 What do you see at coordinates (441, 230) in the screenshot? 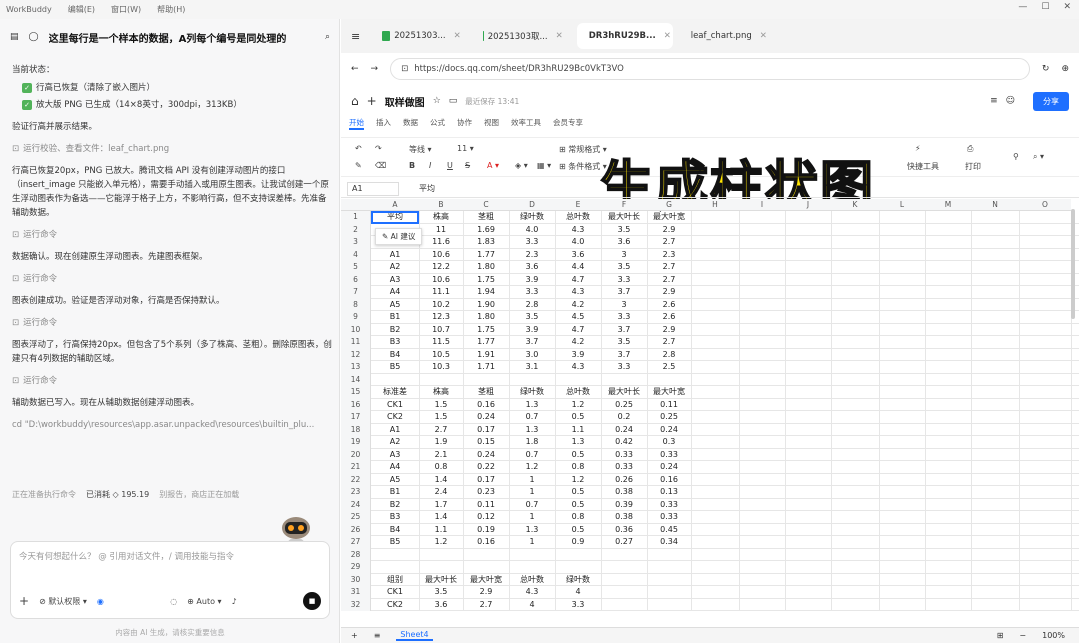
I see `table-cell: 11` at bounding box center [441, 230].